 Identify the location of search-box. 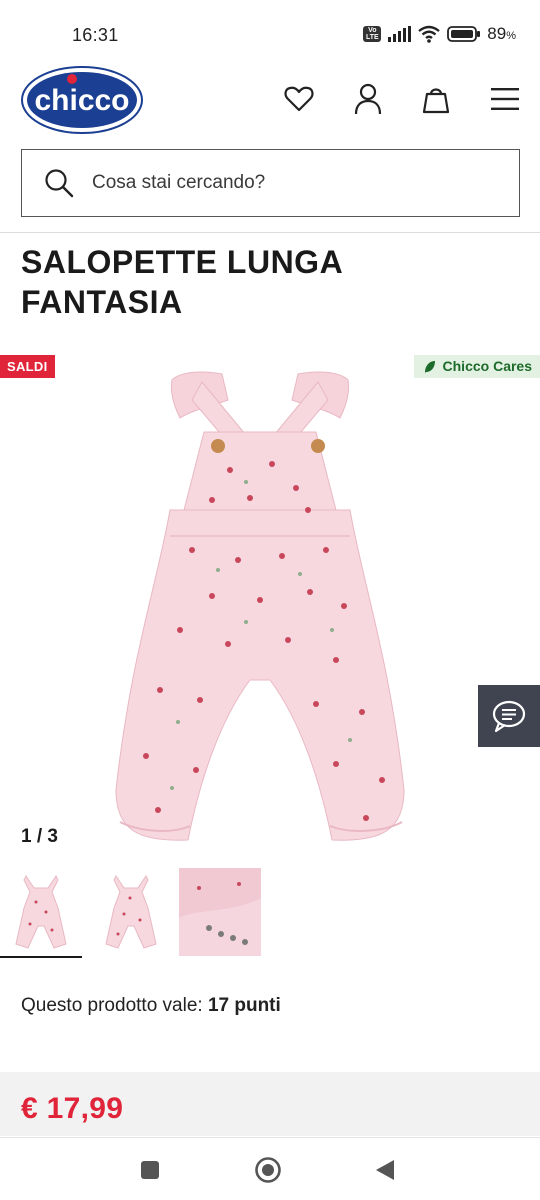
(270, 183).